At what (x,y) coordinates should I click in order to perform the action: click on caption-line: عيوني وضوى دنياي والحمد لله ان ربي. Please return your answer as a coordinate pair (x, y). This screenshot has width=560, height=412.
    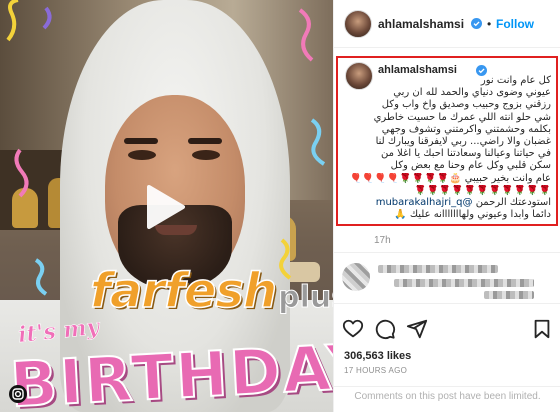
    Looking at the image, I should click on (472, 93).